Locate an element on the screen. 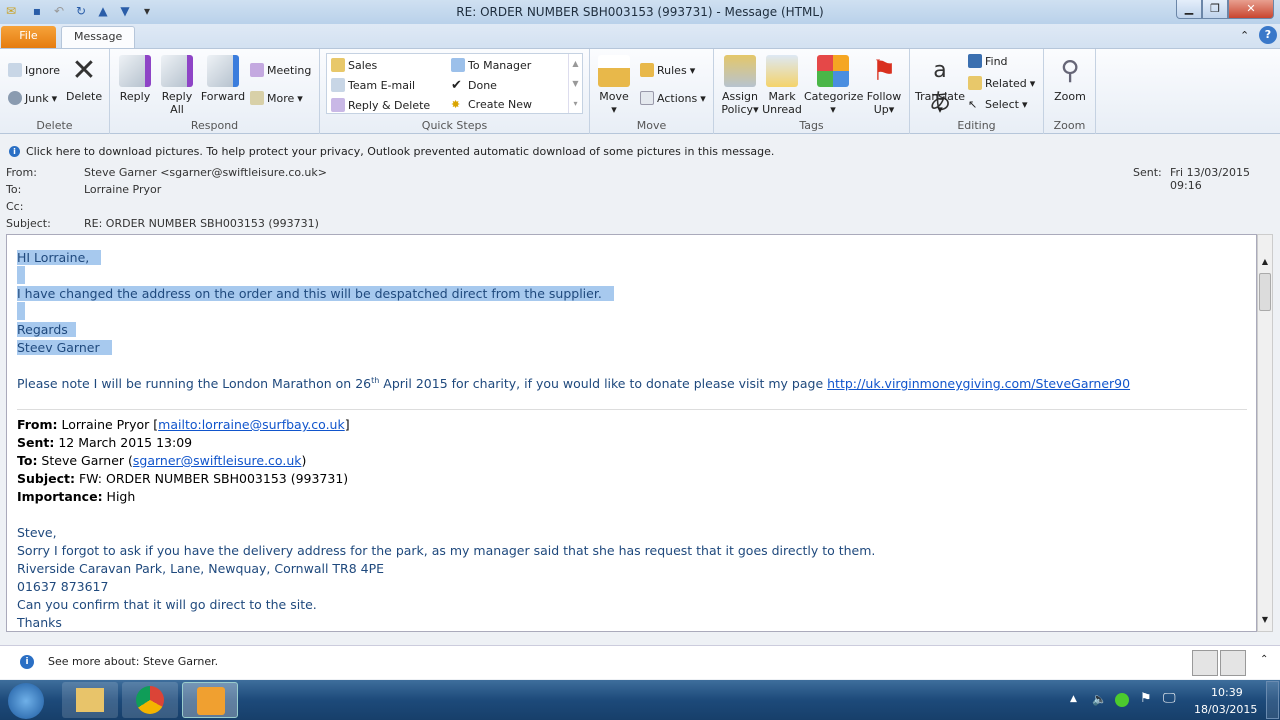 This screenshot has height=720, width=1280. clock-time: 10:39 is located at coordinates (1227, 692).